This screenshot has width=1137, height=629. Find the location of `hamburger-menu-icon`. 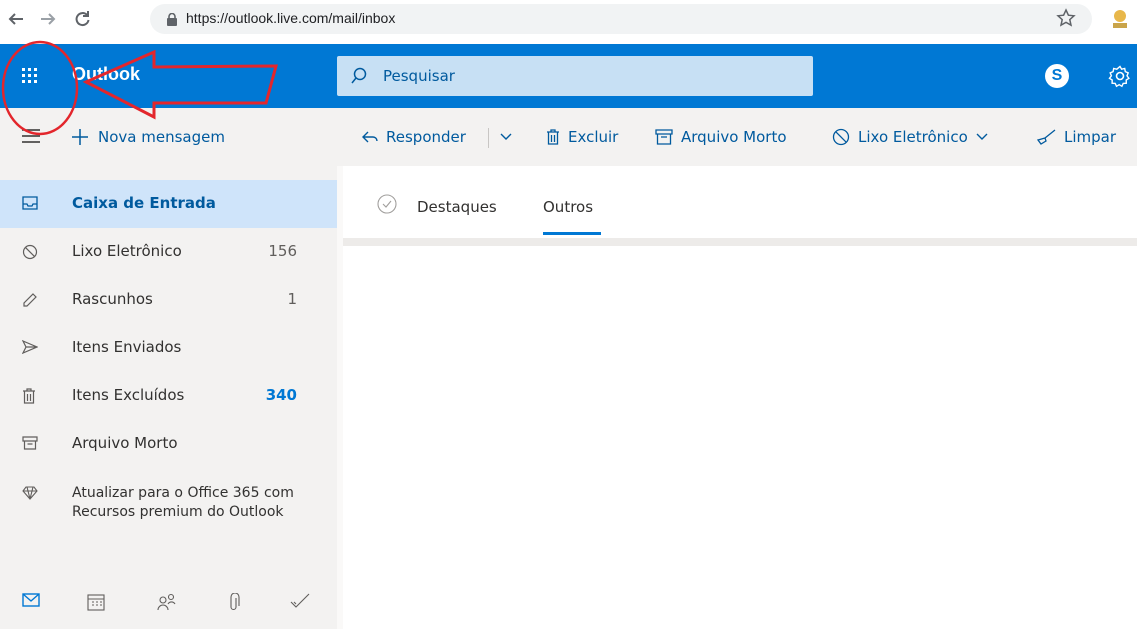

hamburger-menu-icon is located at coordinates (31, 136).